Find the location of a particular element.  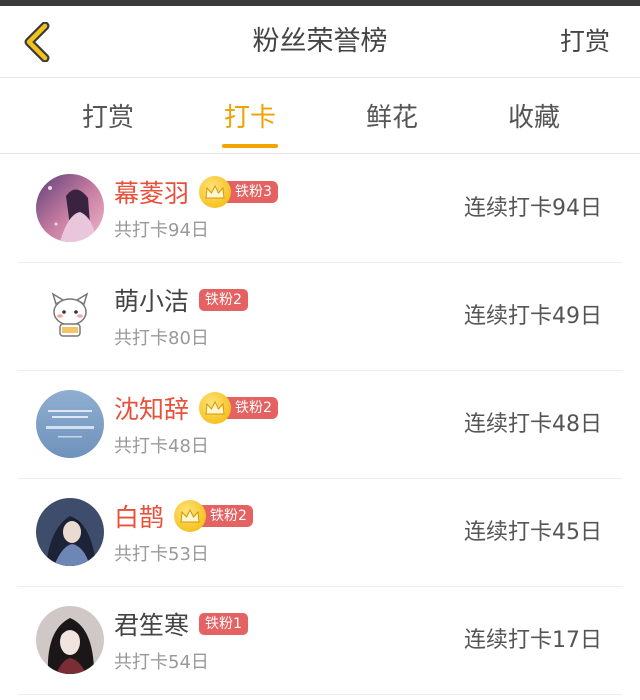

streak-days: 连续打卡94日 is located at coordinates (533, 208).